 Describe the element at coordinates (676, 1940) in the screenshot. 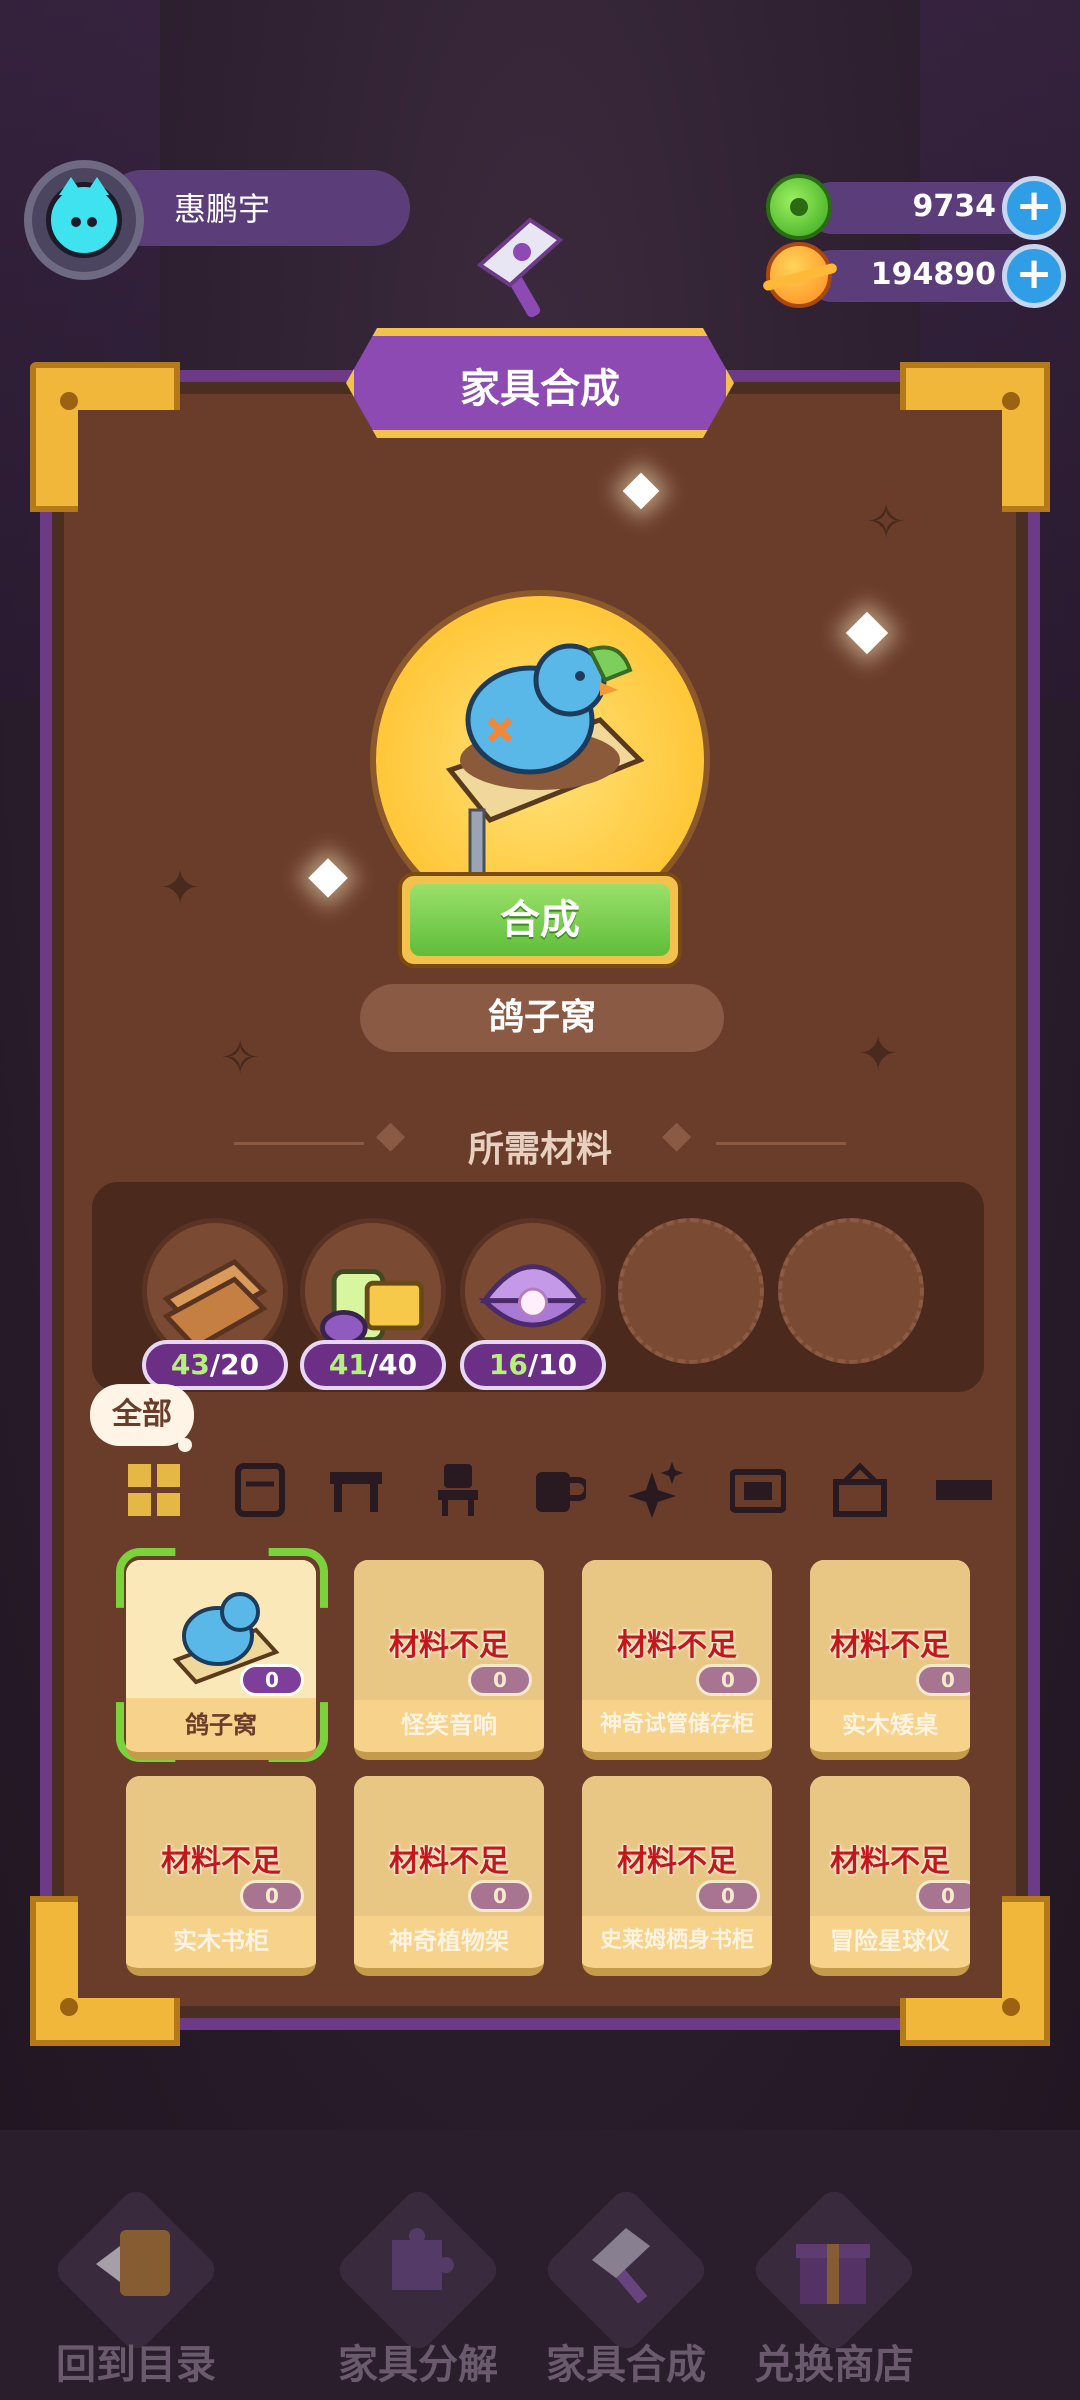

I see `card-label: 史莱姆栖身书柜` at that location.